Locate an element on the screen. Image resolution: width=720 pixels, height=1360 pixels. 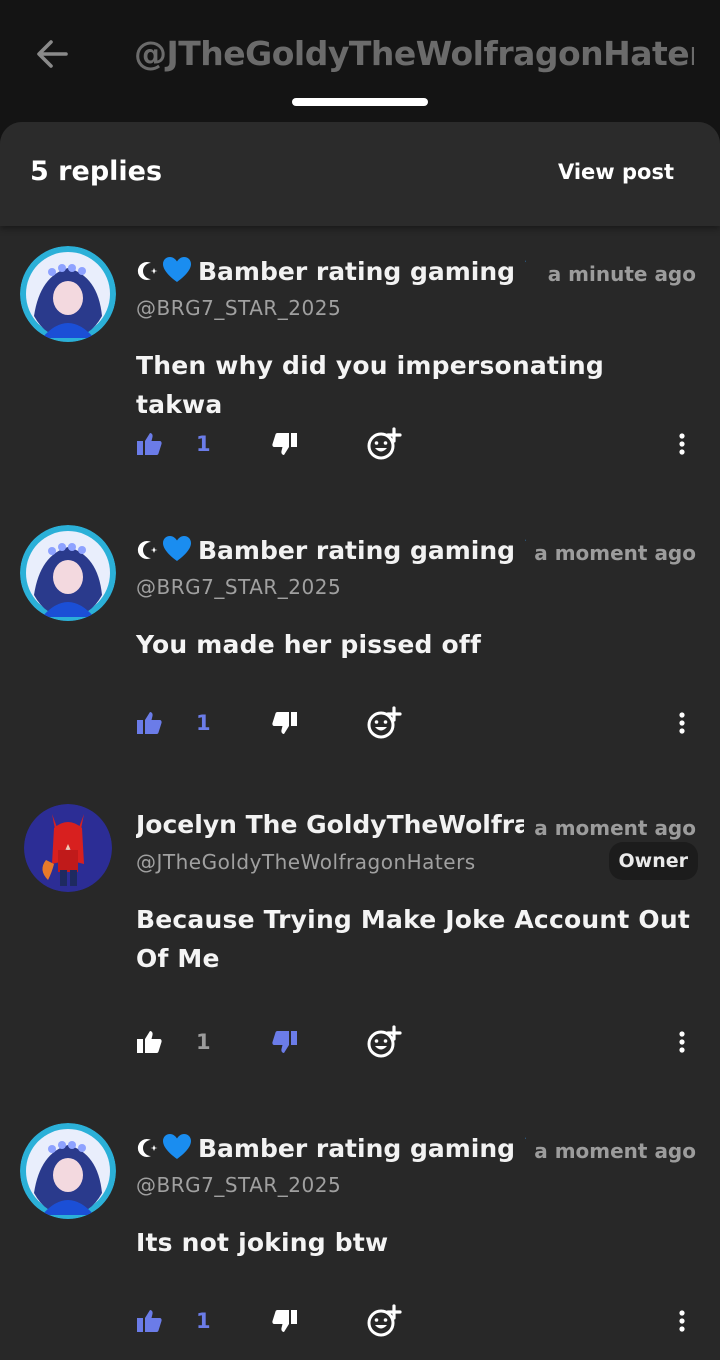
author-name-row: Jocelyn The GoldyTheWolfra is located at coordinates (331, 827).